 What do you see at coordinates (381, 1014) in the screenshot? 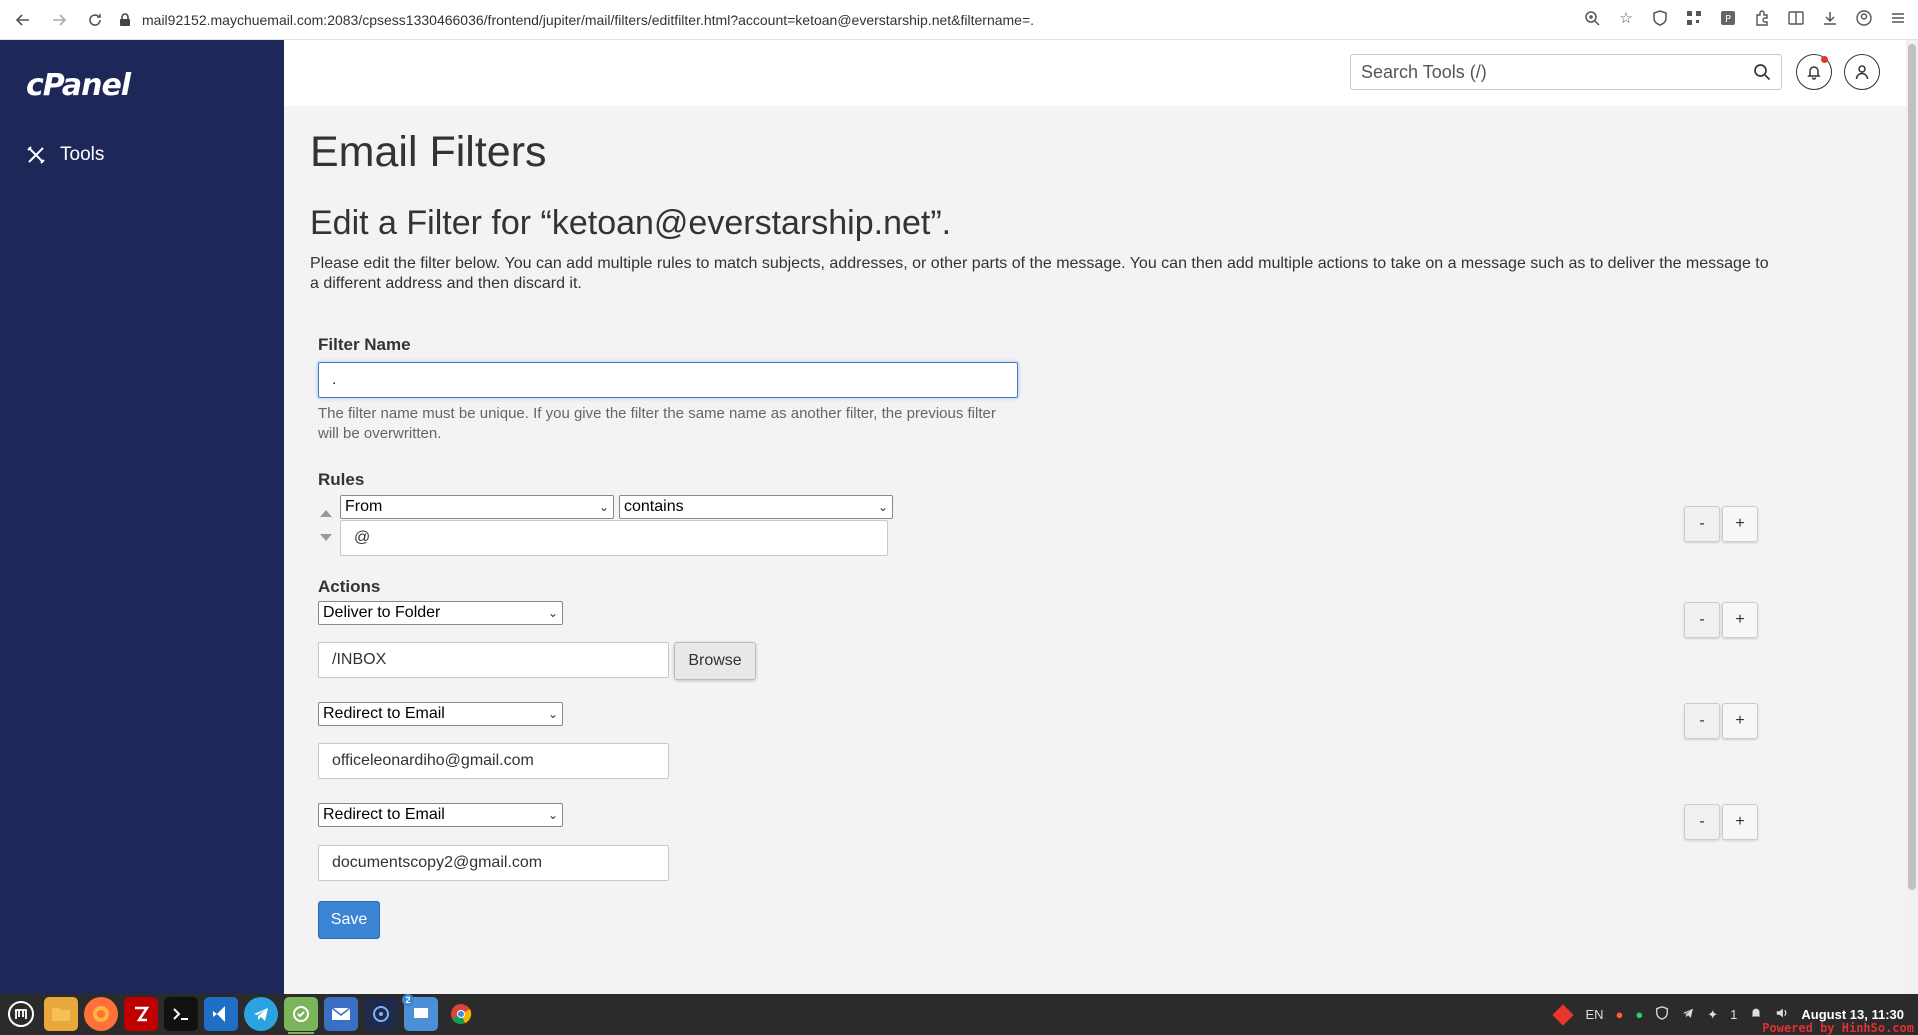
I see `vpn-icon` at bounding box center [381, 1014].